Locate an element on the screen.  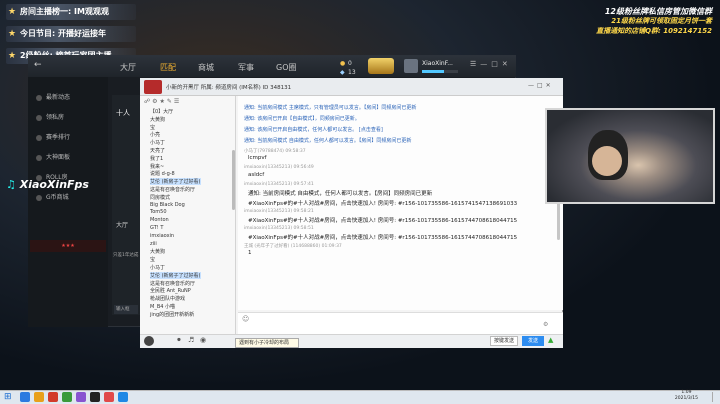
avatar is located at coordinates (411, 66).